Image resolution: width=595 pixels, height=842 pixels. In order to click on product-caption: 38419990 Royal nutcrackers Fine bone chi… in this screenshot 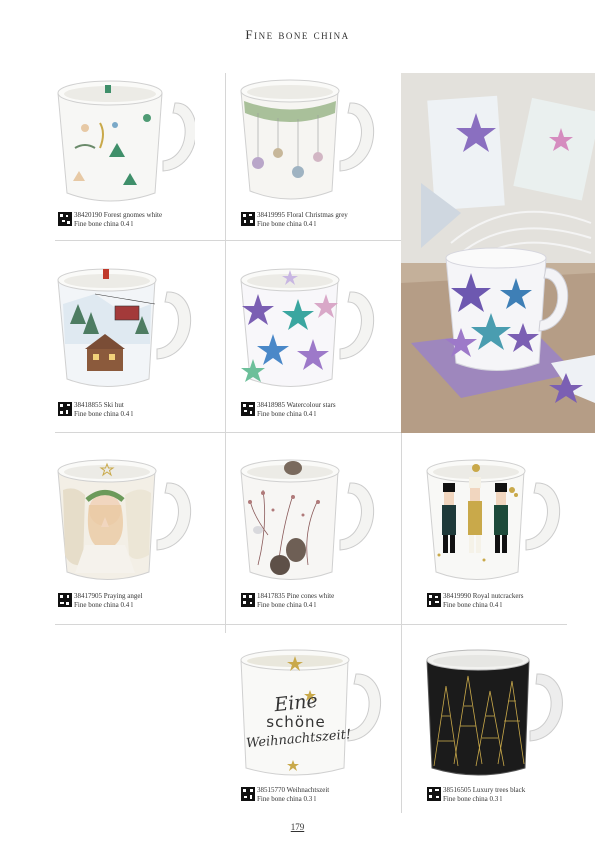, I will do `click(483, 601)`.